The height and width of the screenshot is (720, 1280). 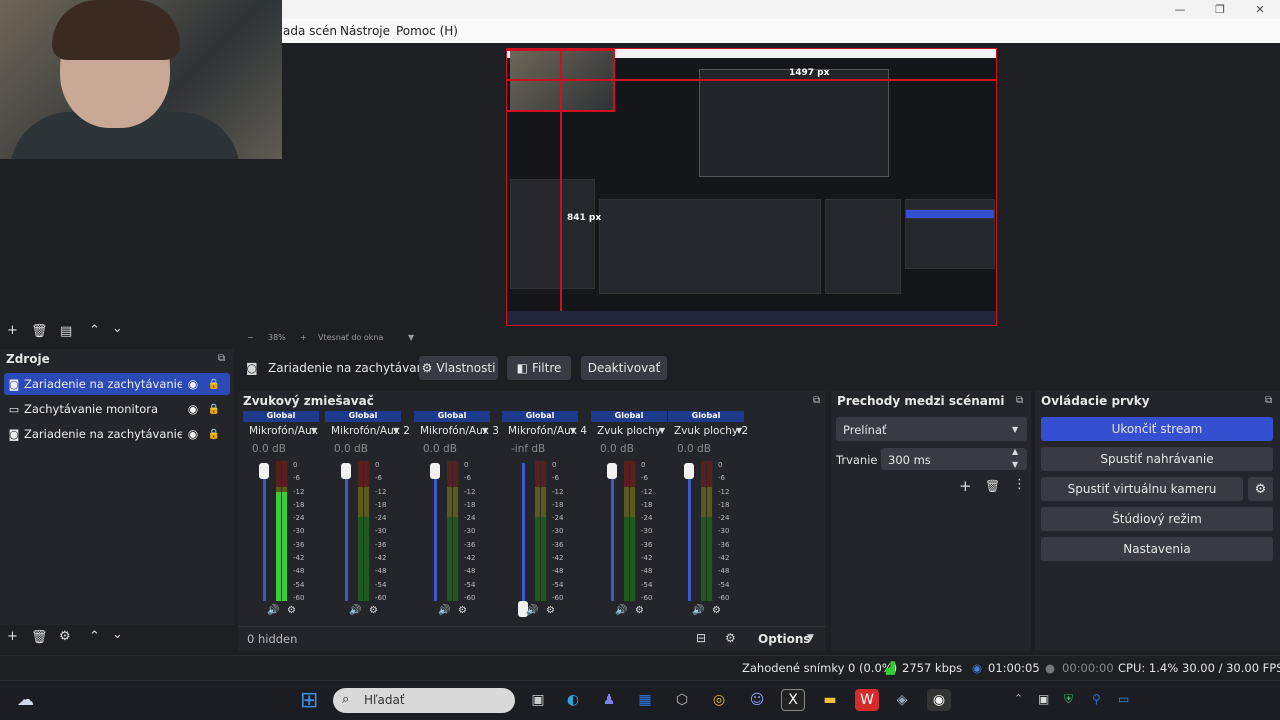 I want to click on discord-icon: ☺, so click(x=757, y=700).